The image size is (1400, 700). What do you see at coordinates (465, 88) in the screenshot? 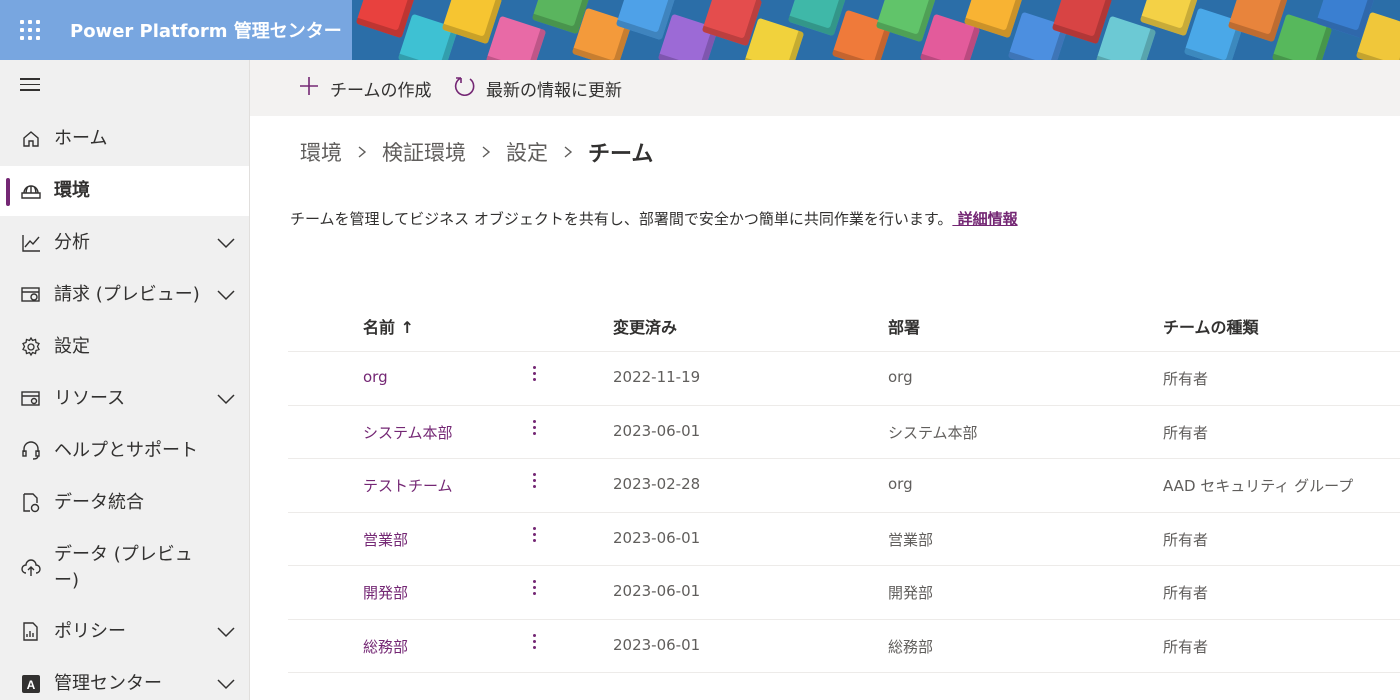
I see `refresh-icon` at bounding box center [465, 88].